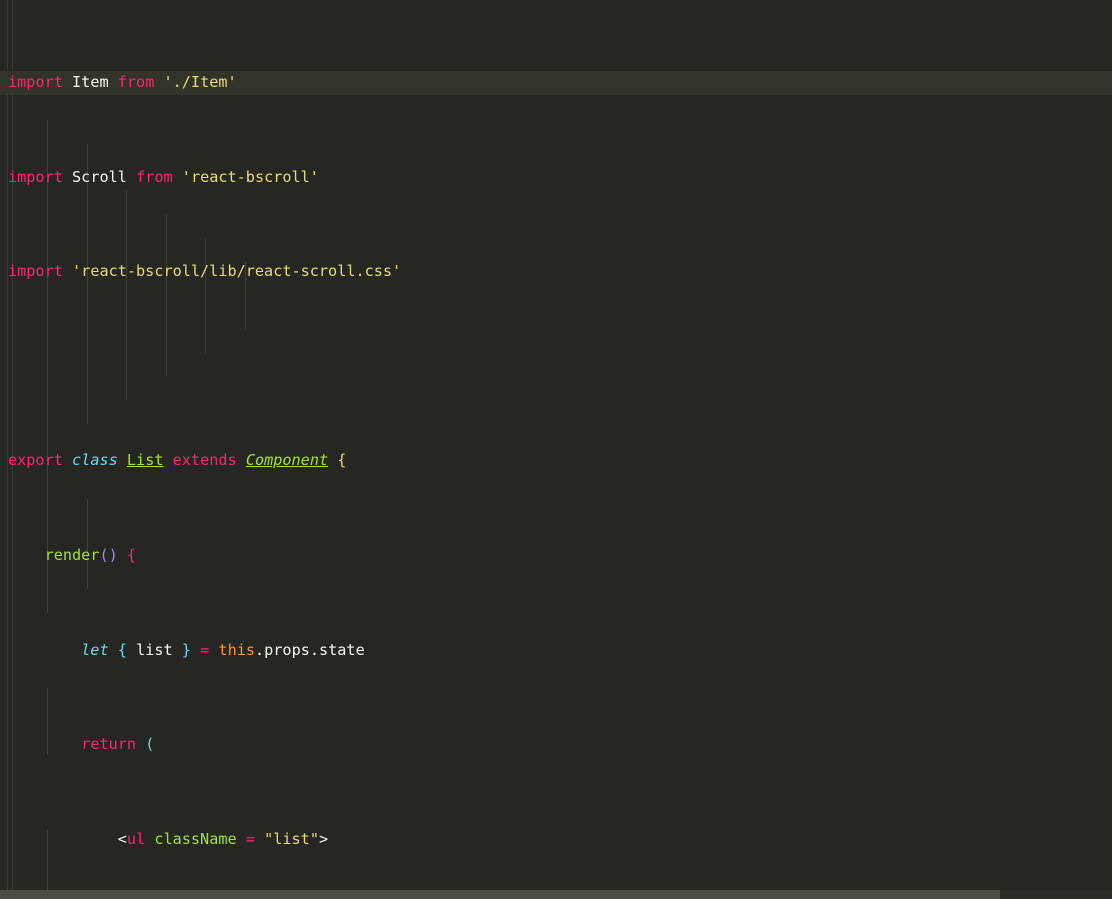  I want to click on token-brace: }, so click(186, 649).